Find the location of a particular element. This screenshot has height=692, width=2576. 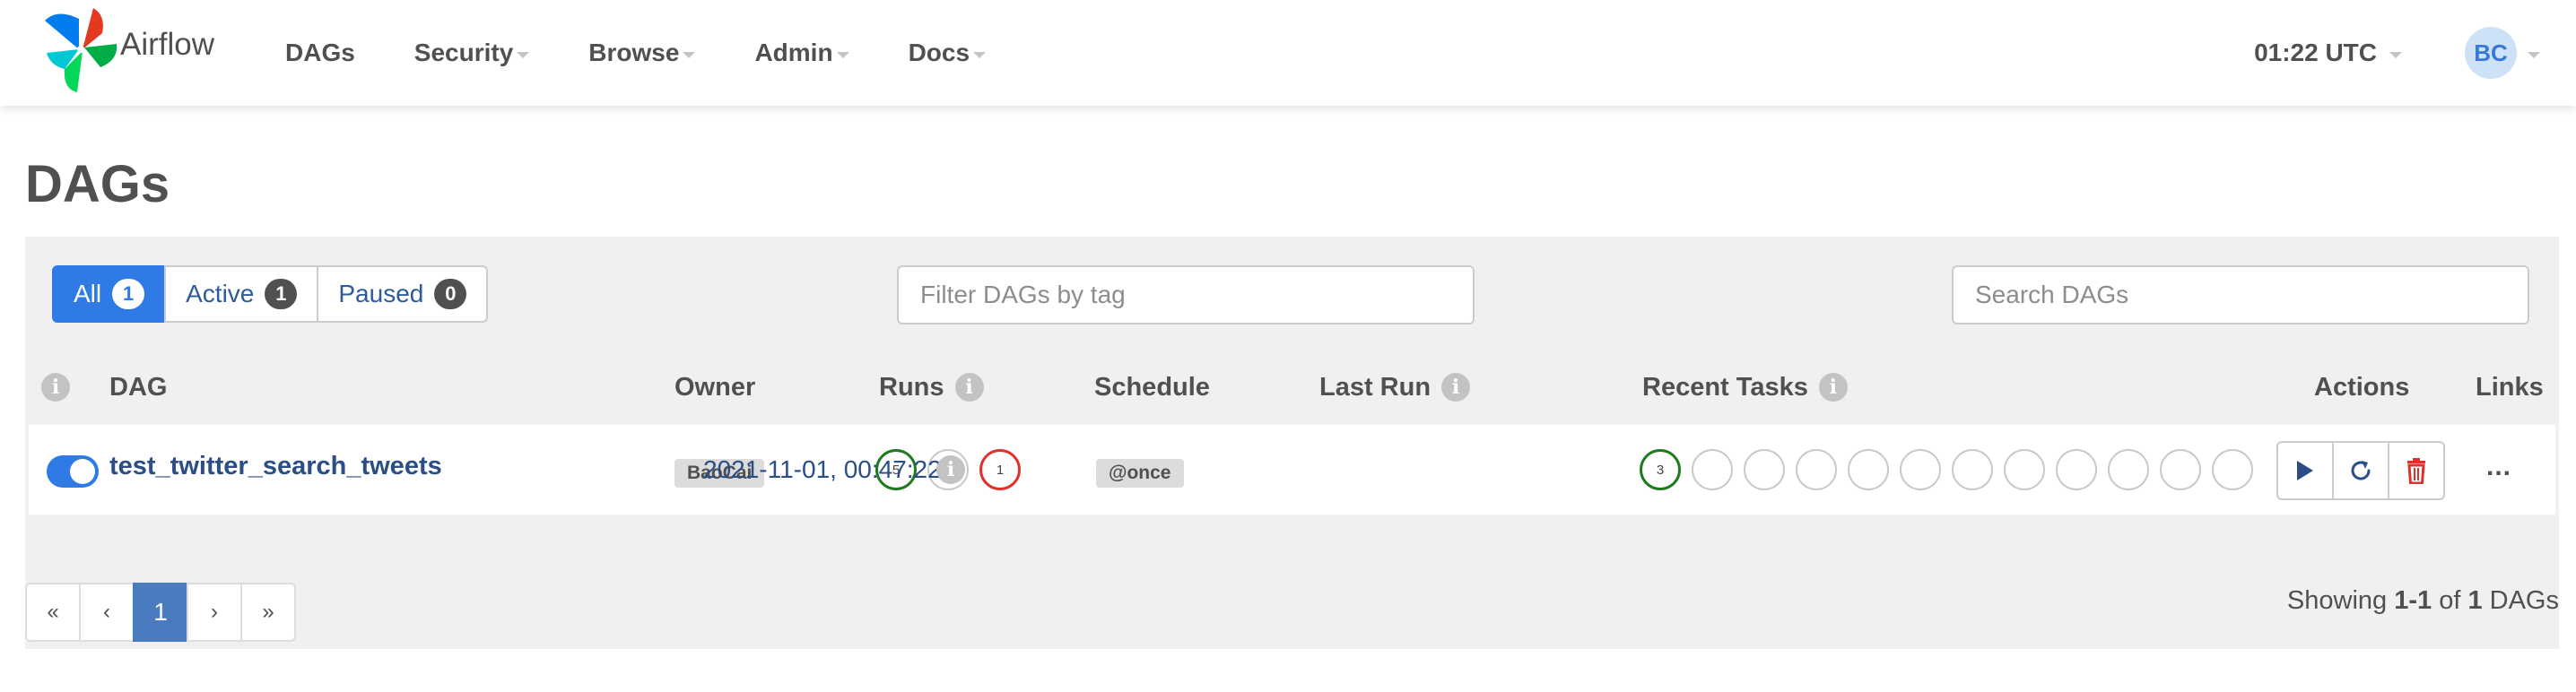

menu-security: Security is located at coordinates (472, 53).